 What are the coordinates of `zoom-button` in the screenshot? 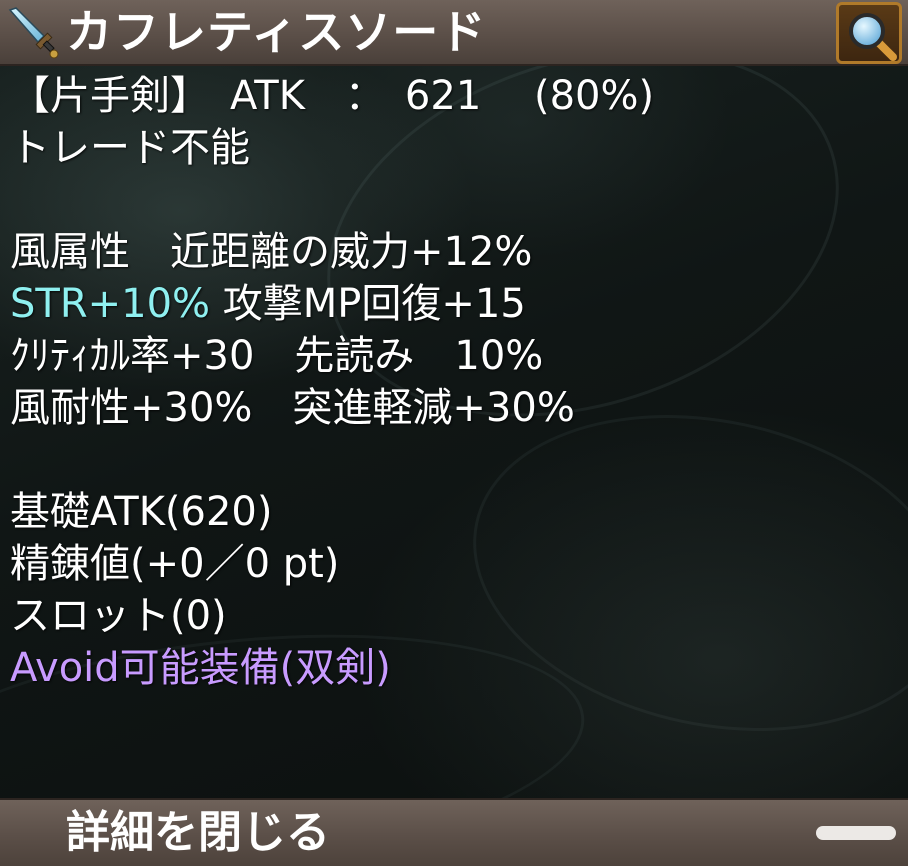 It's located at (869, 33).